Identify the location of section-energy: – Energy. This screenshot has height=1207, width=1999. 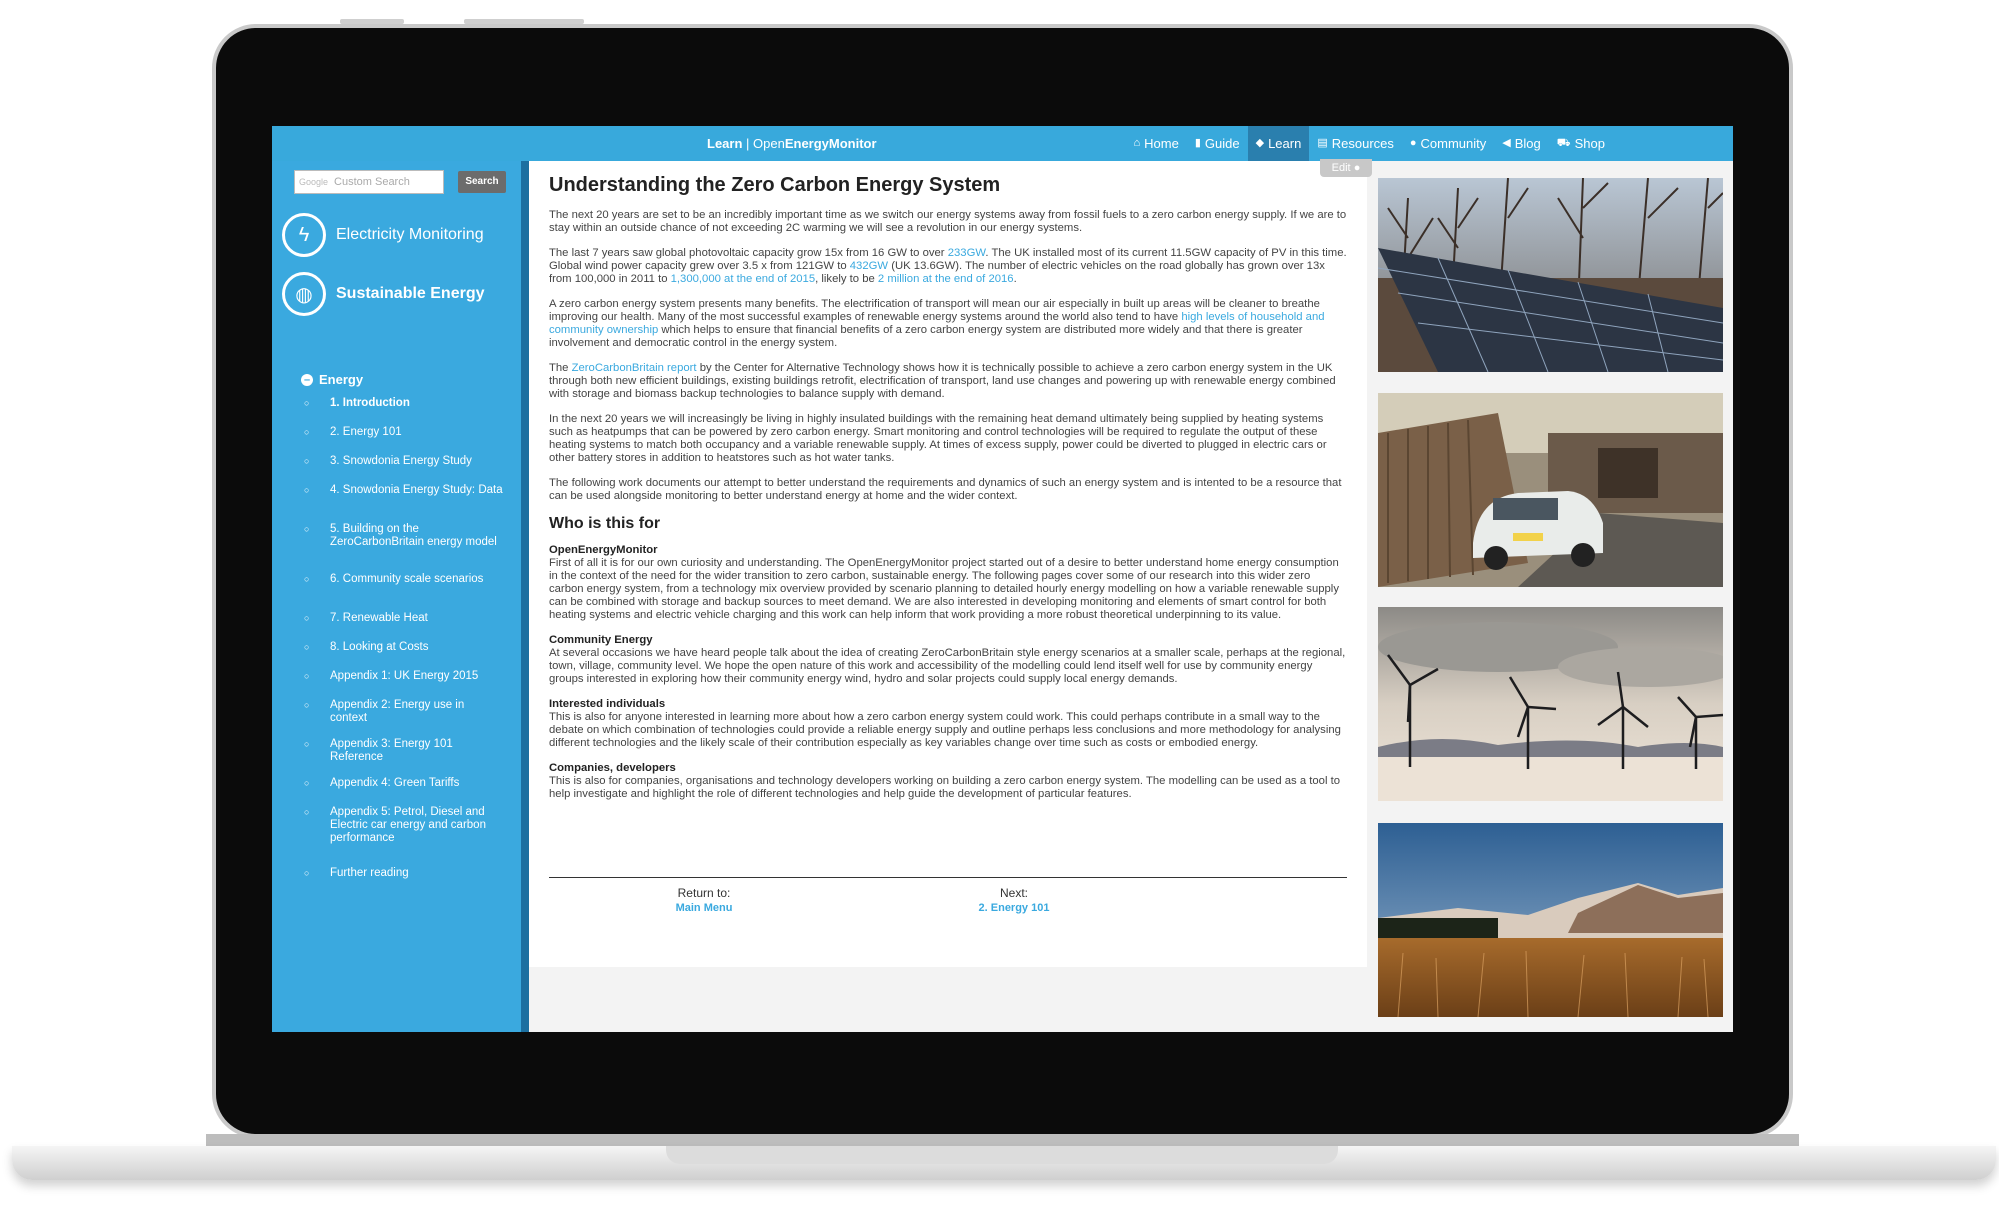
(332, 379).